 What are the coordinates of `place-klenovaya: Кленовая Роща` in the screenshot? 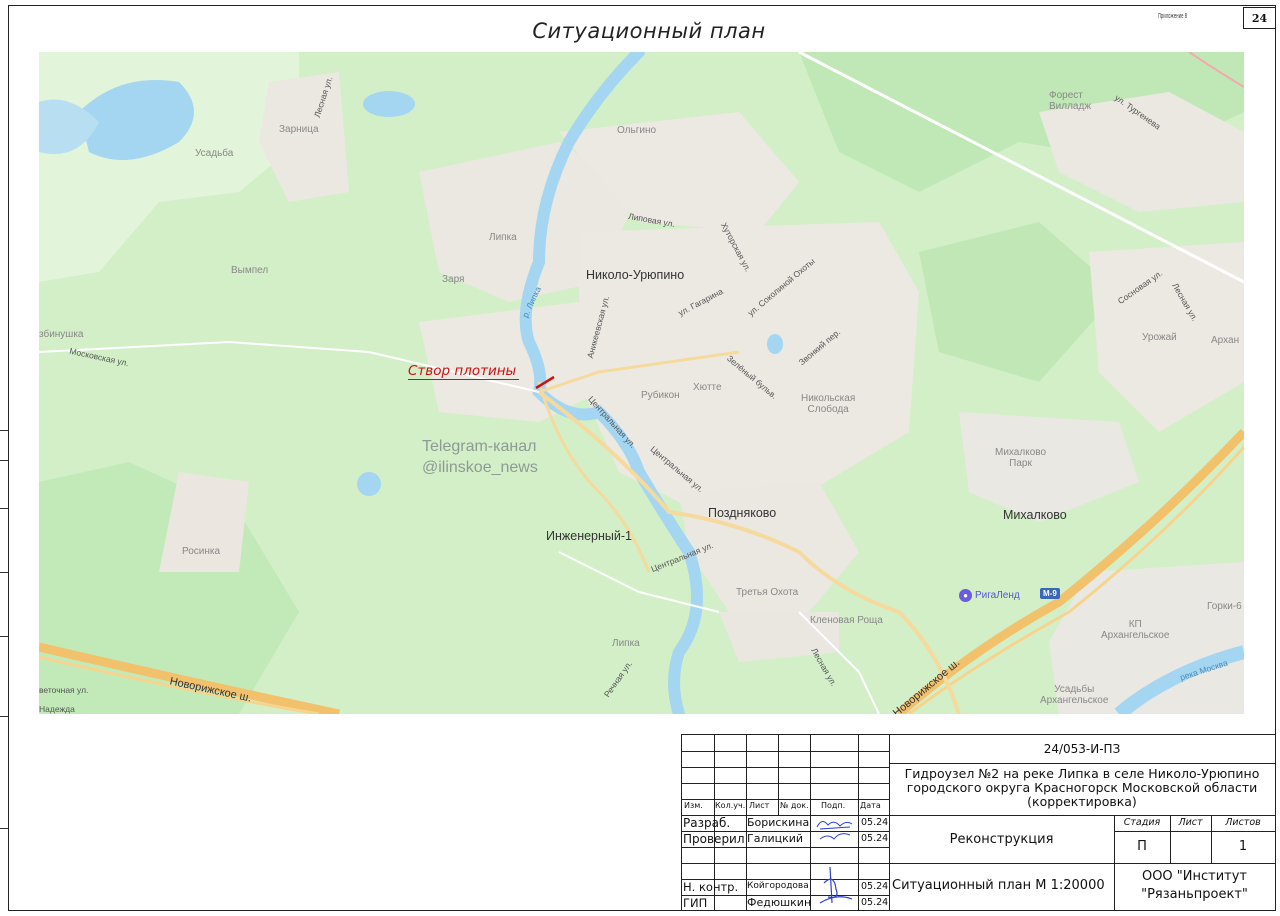 It's located at (846, 620).